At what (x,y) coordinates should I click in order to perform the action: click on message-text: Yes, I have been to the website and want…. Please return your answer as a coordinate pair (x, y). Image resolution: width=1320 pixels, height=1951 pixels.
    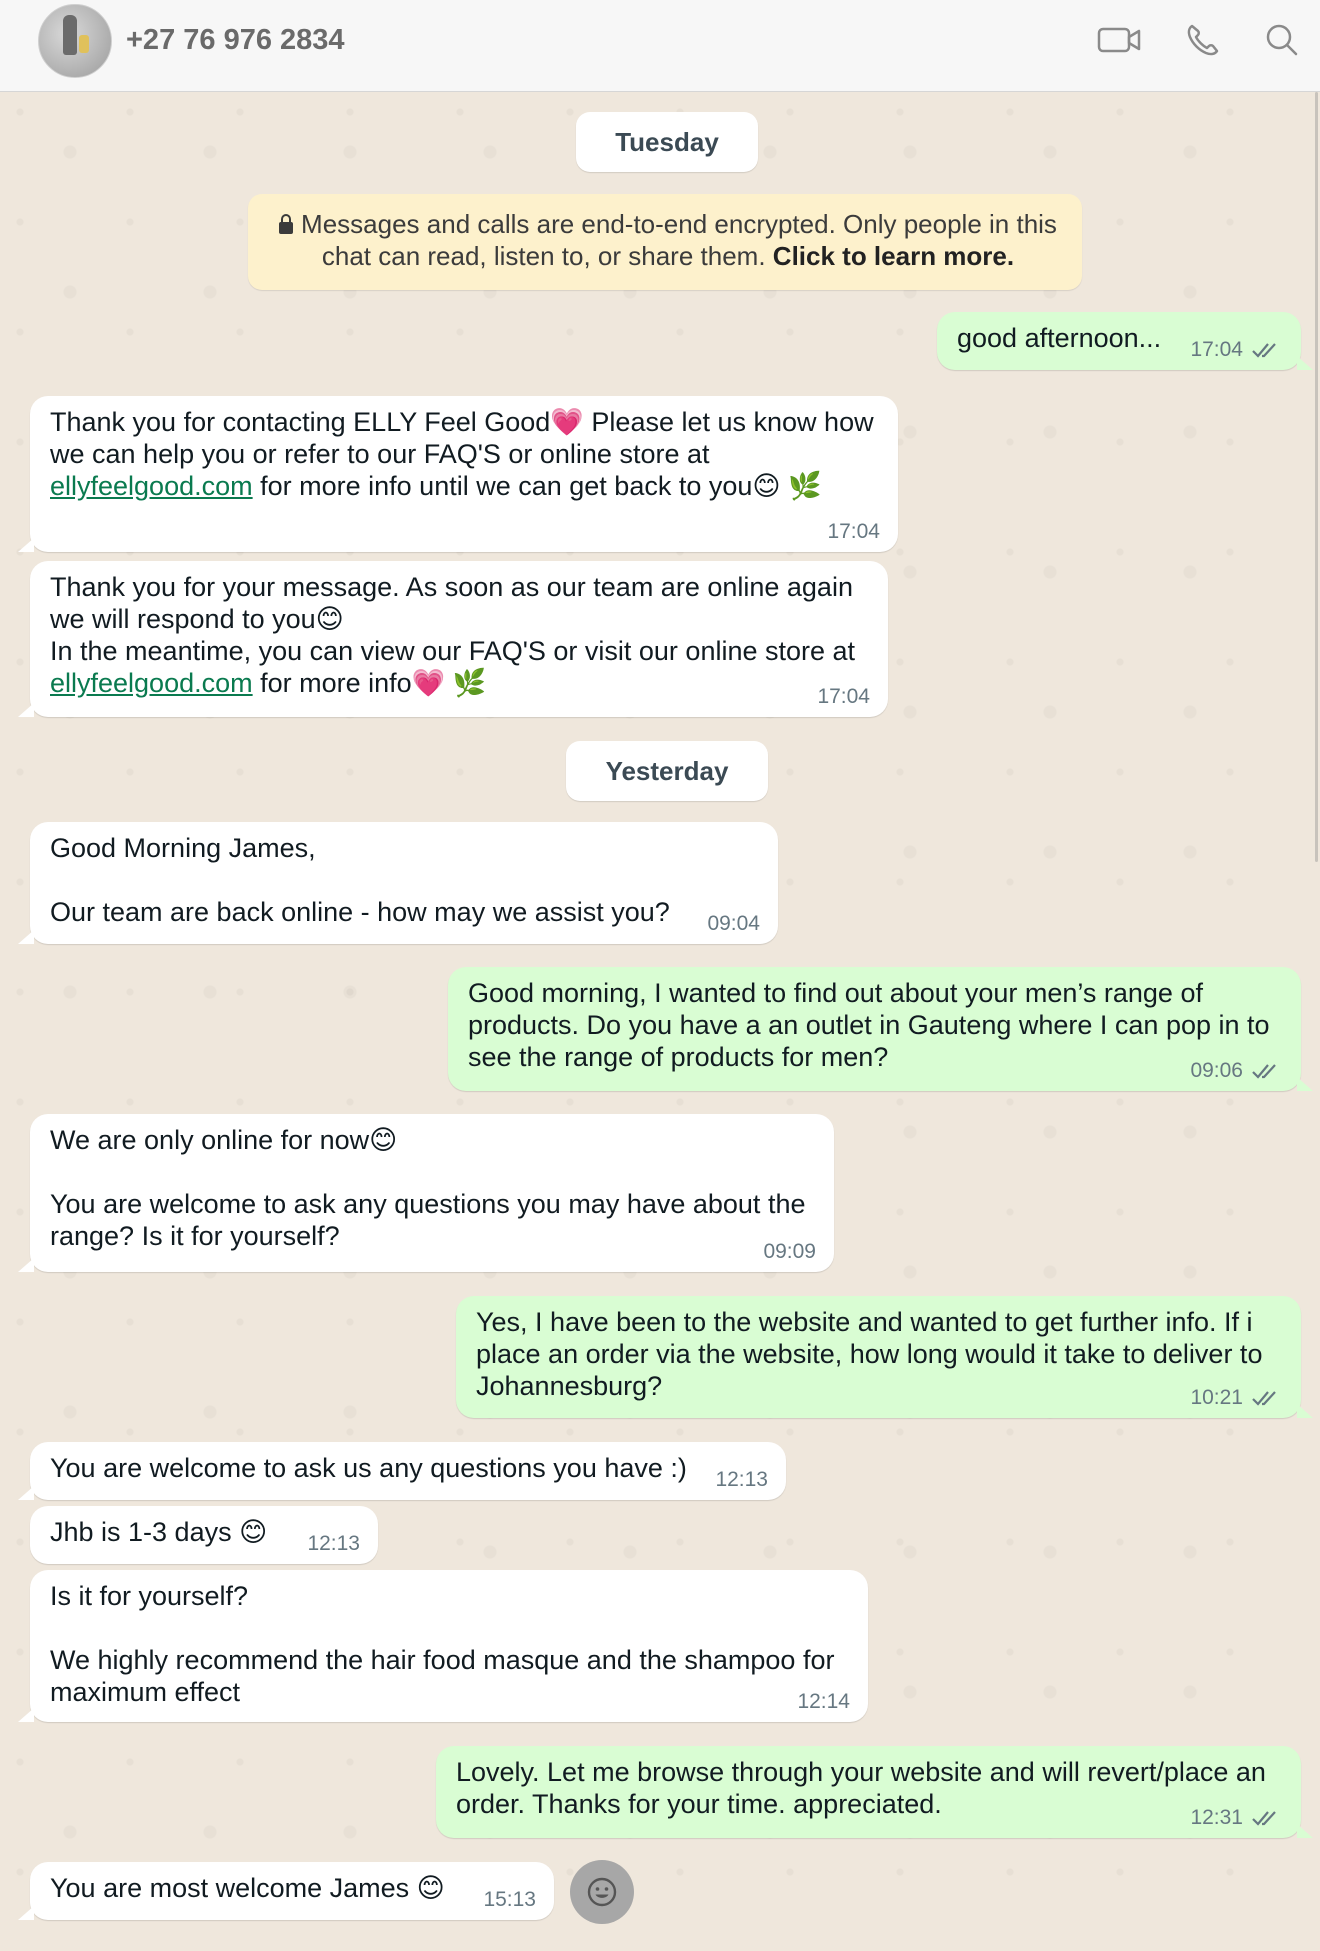
    Looking at the image, I should click on (869, 1354).